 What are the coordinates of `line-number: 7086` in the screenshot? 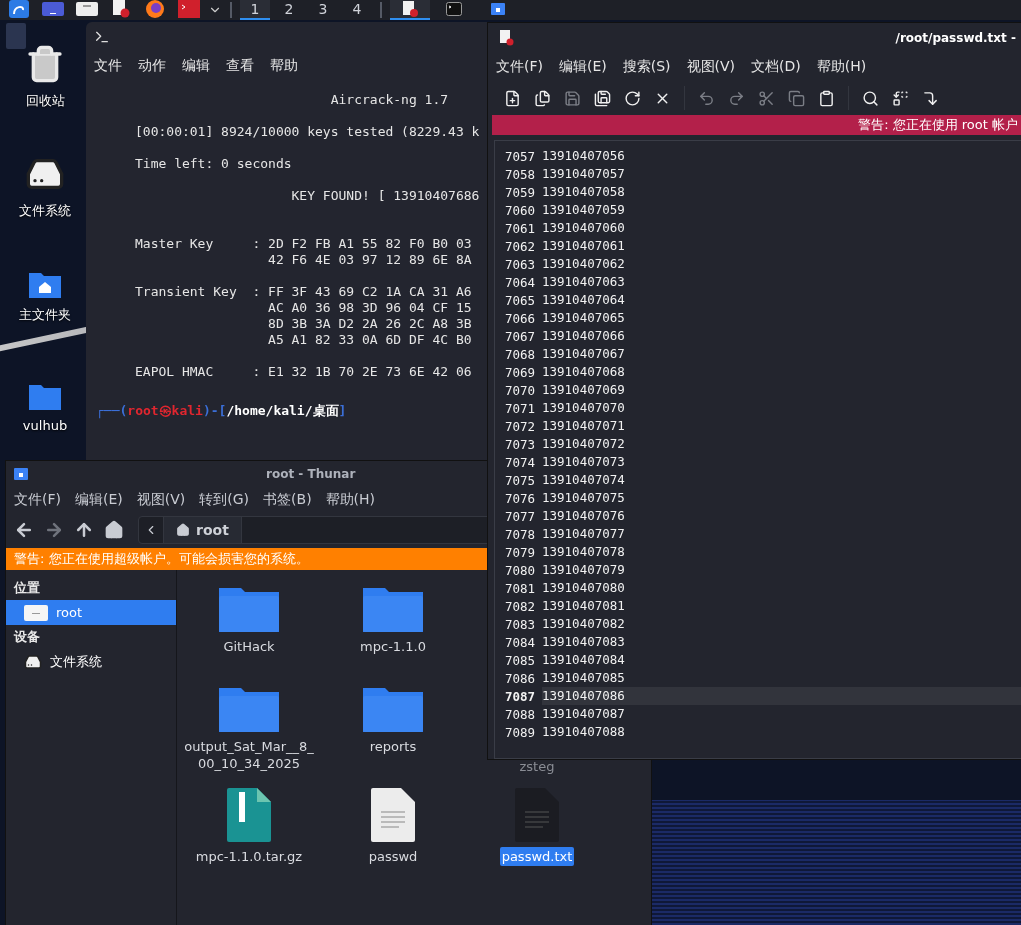 It's located at (520, 678).